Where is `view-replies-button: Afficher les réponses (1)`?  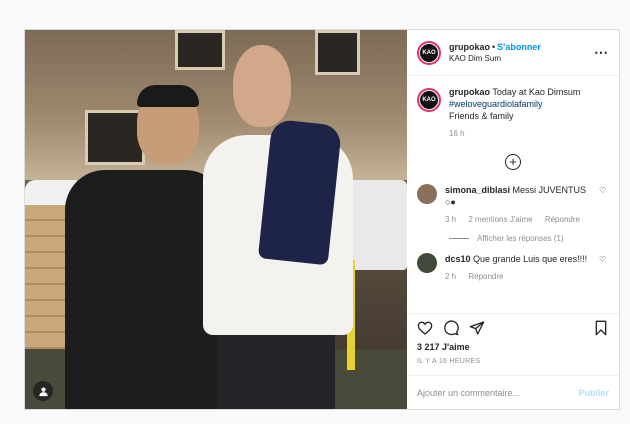 view-replies-button: Afficher les réponses (1) is located at coordinates (529, 238).